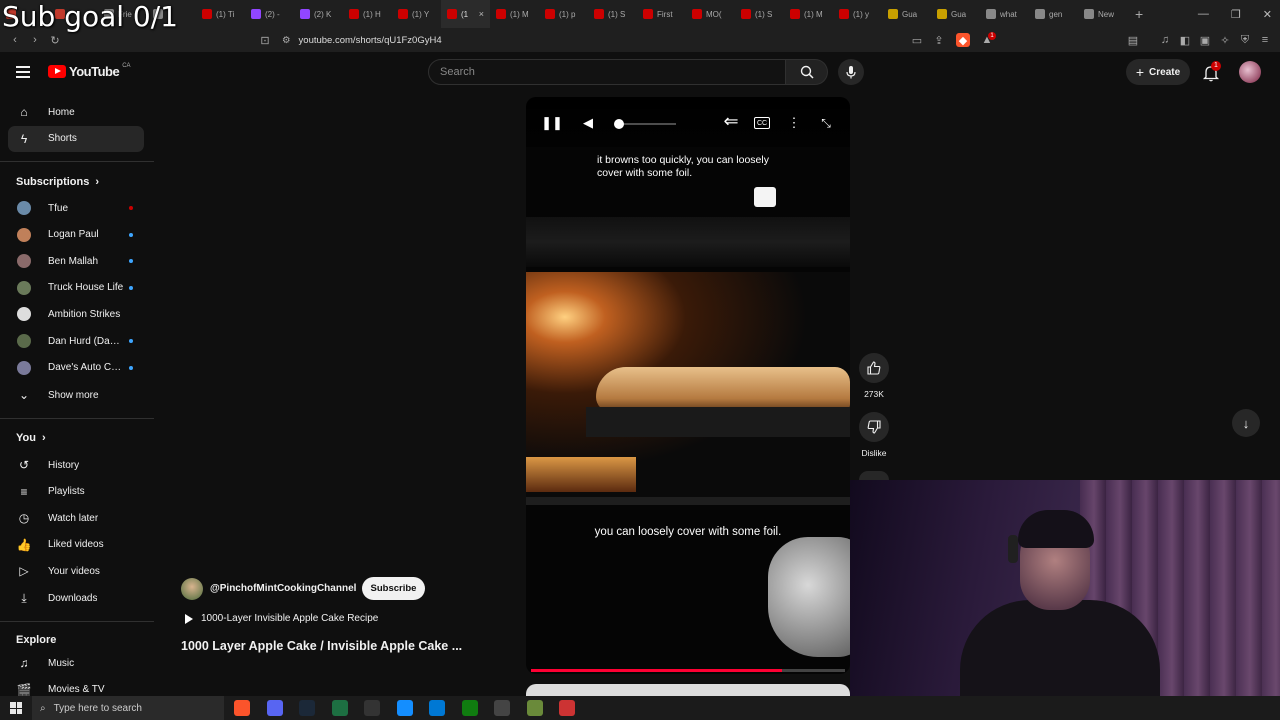  Describe the element at coordinates (89, 71) in the screenshot. I see `youtube-logo: YouTube CA` at that location.